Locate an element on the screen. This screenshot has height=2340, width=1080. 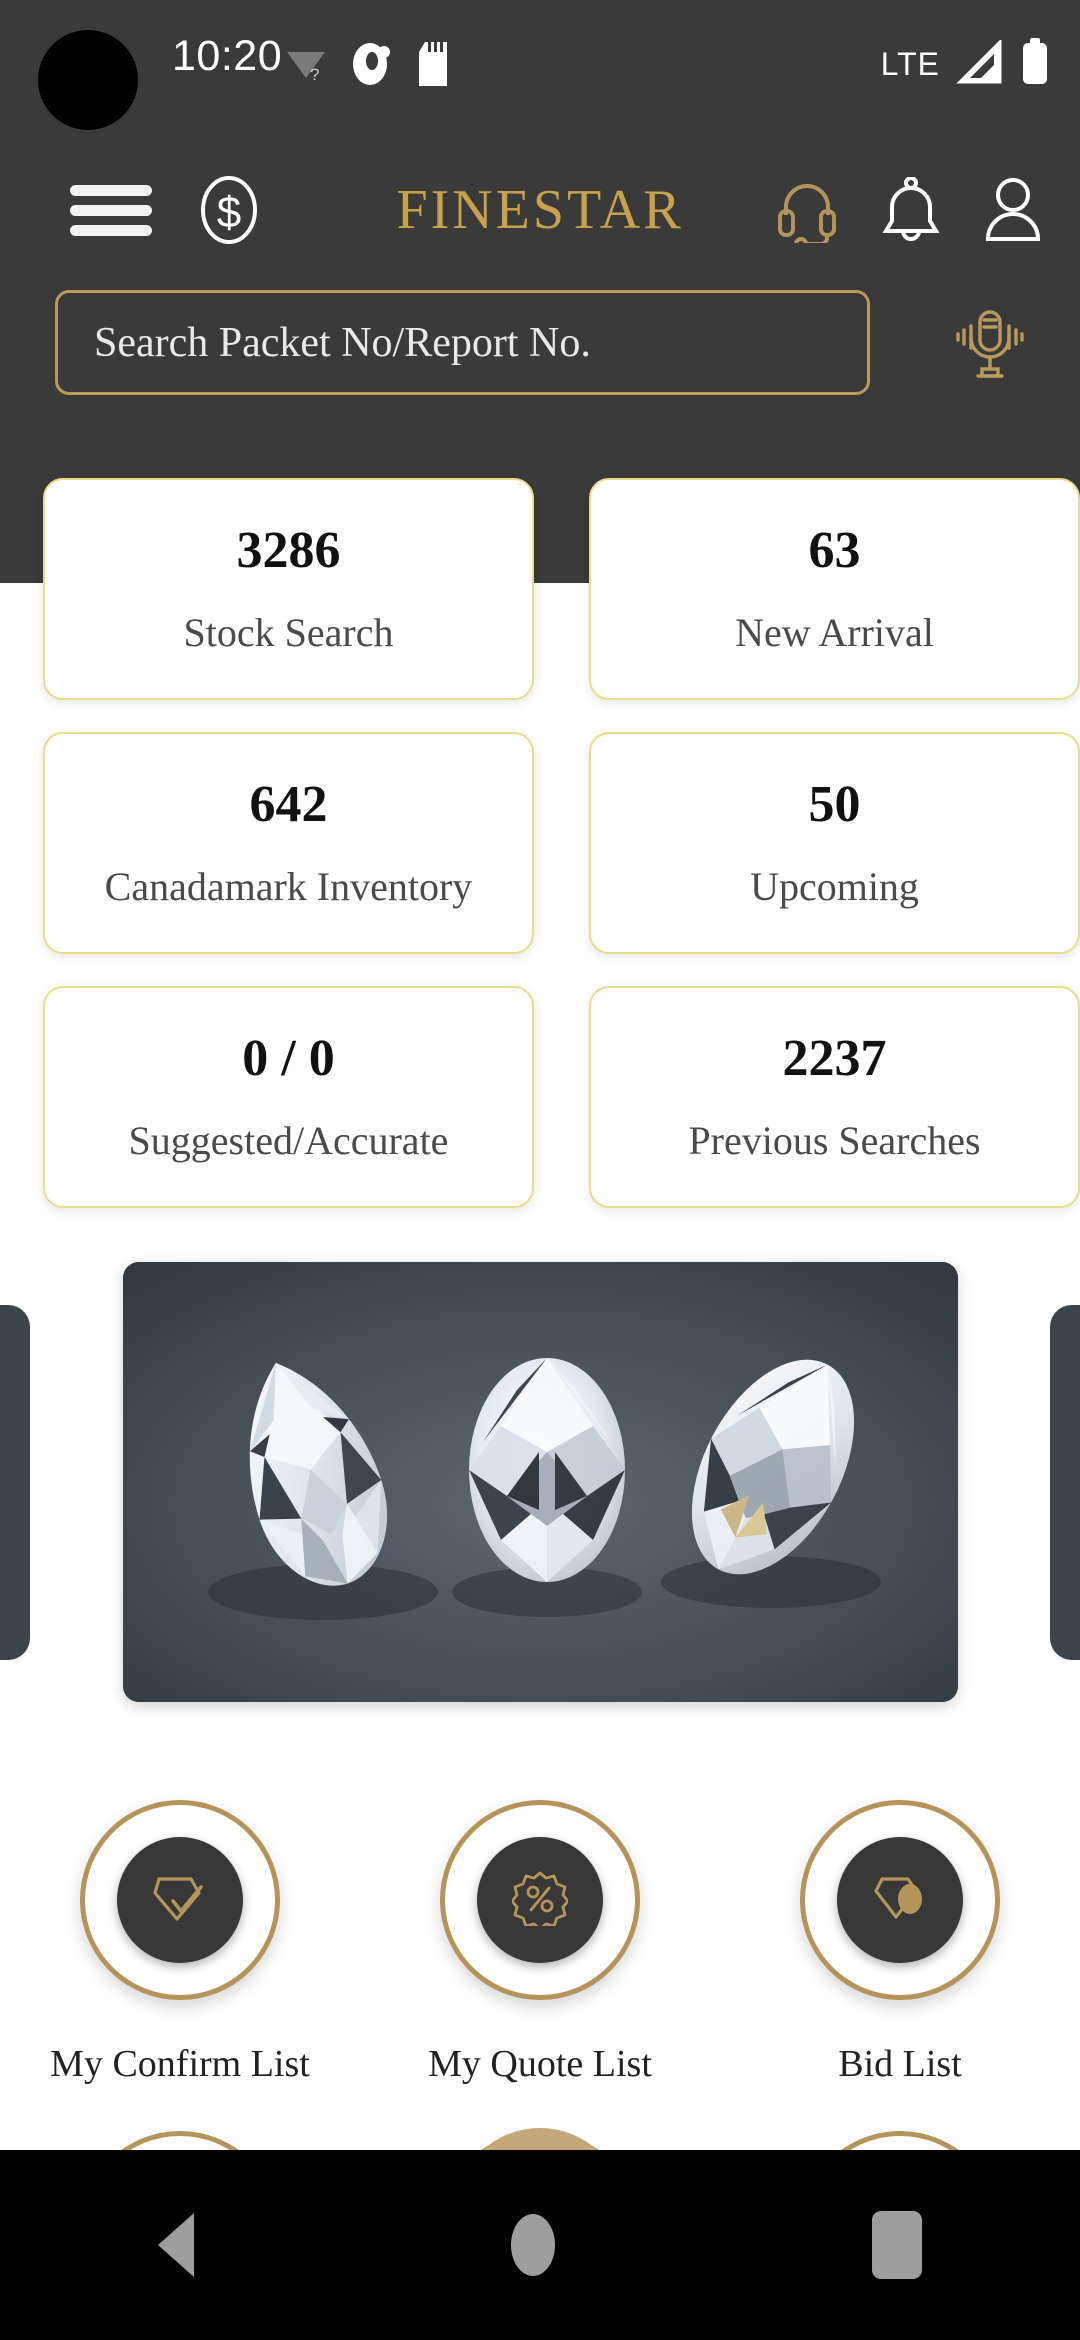
stat-value: 0 / 0 is located at coordinates (288, 1058).